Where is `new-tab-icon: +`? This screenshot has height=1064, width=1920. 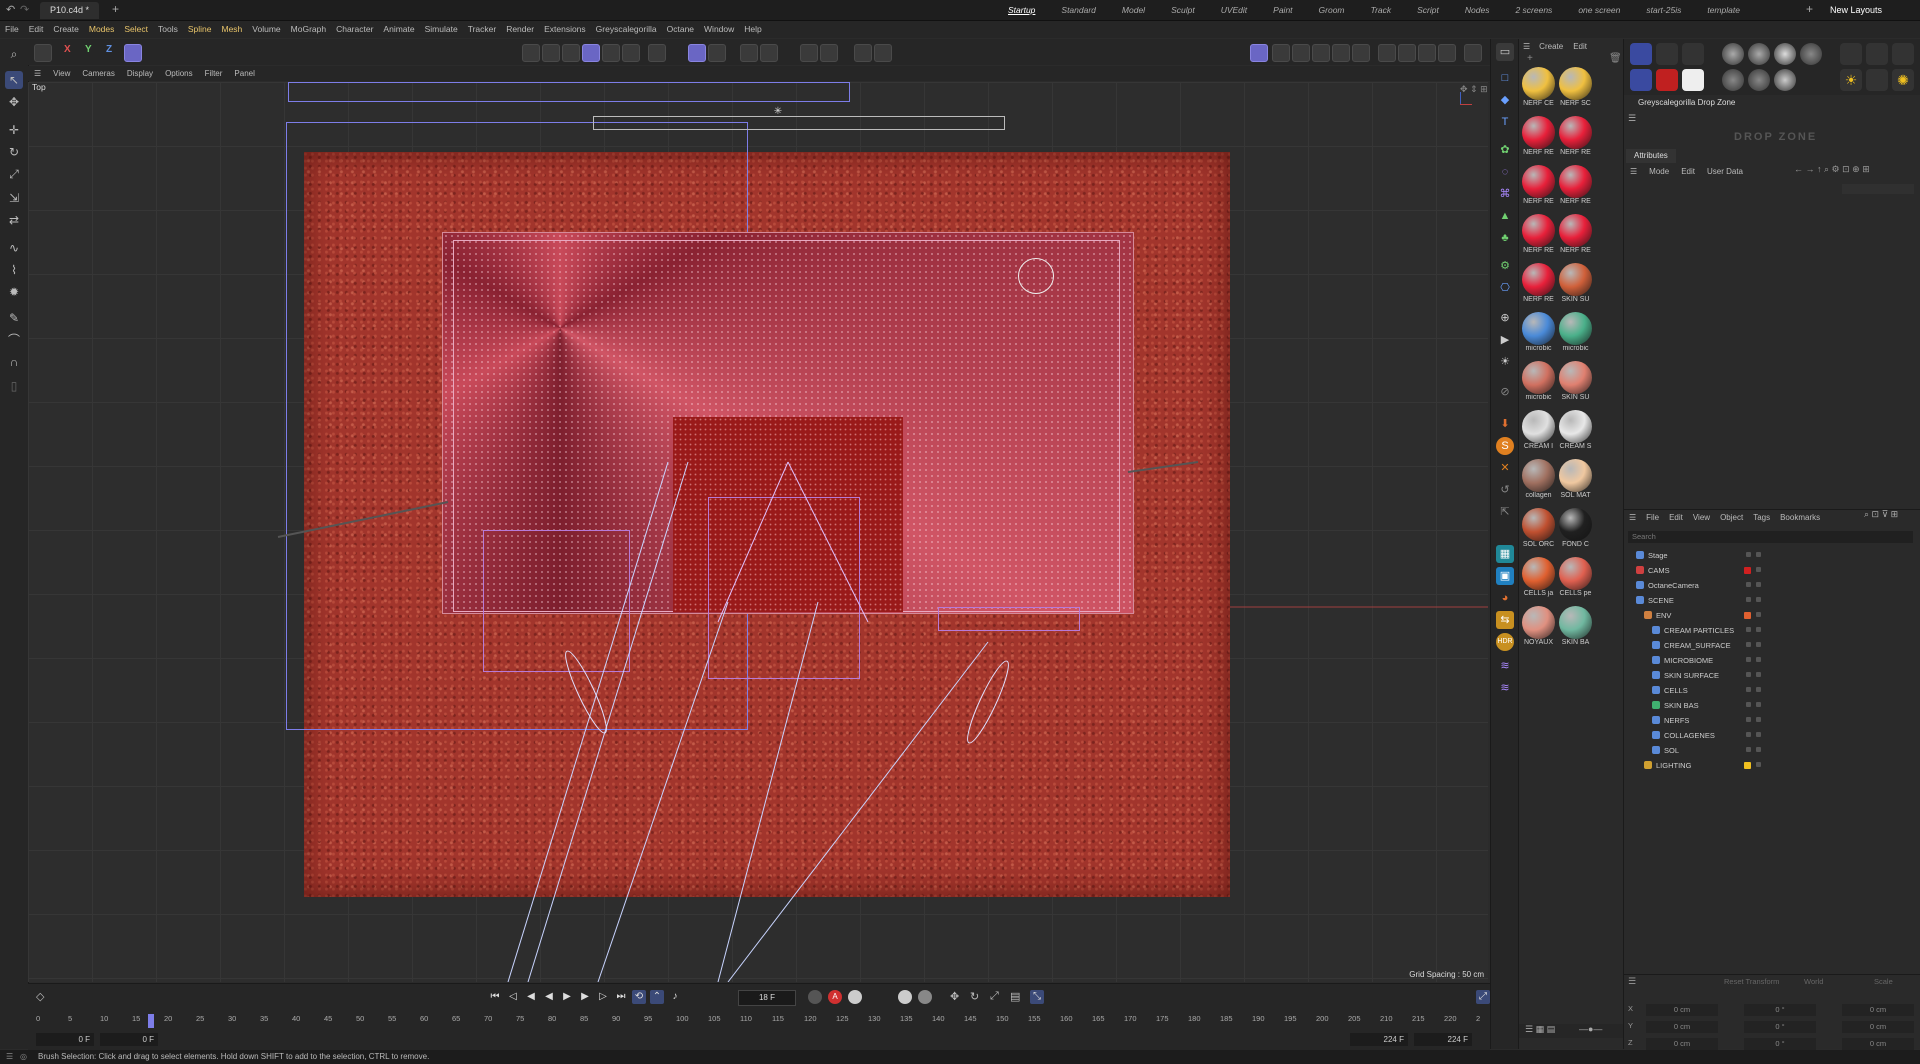
new-tab-icon: + is located at coordinates (115, 9).